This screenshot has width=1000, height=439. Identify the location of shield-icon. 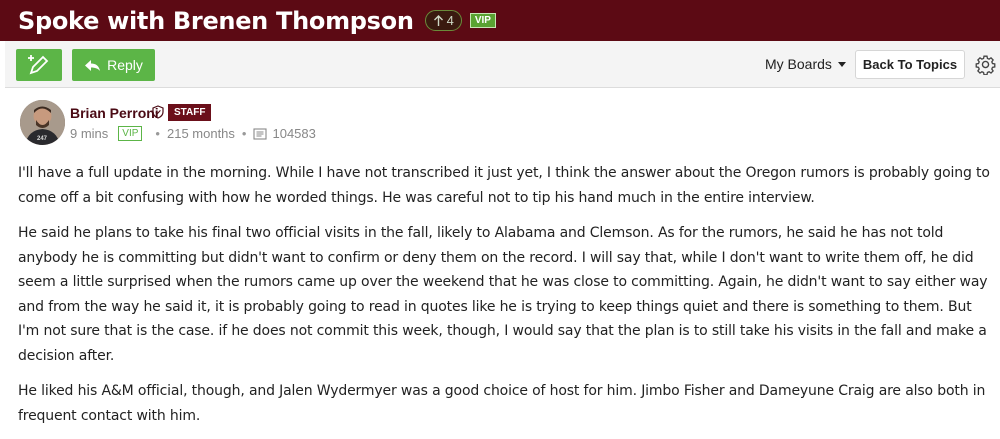
(158, 112).